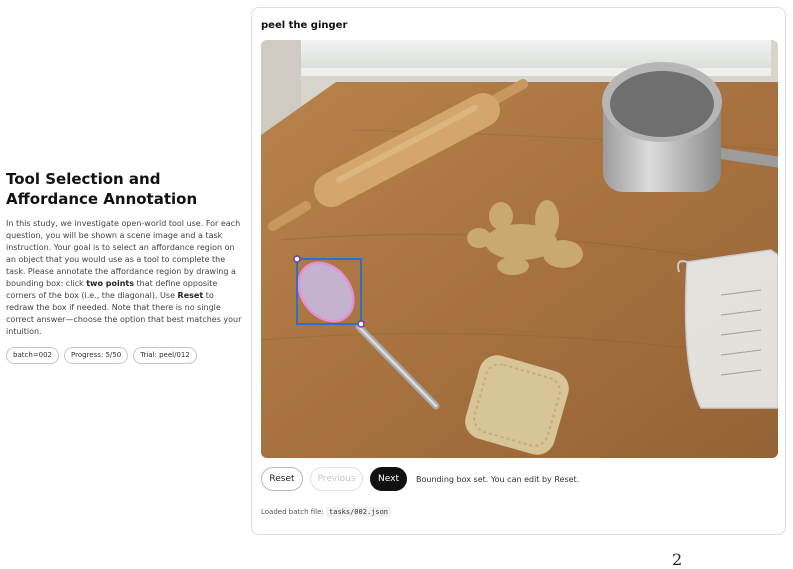 This screenshot has width=793, height=569. What do you see at coordinates (731, 329) in the screenshot?
I see `measuring-cup-body` at bounding box center [731, 329].